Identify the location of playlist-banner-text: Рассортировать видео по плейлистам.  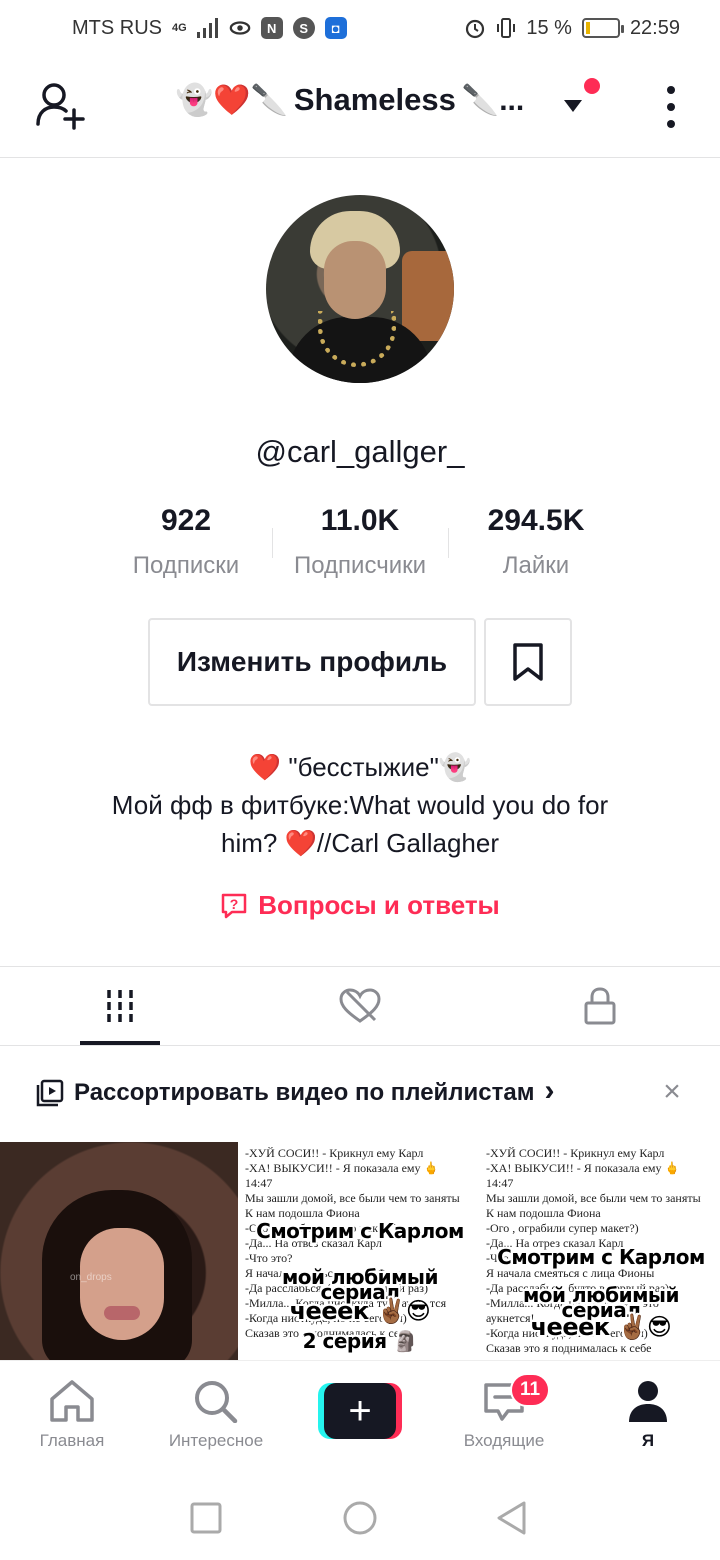
(304, 1092).